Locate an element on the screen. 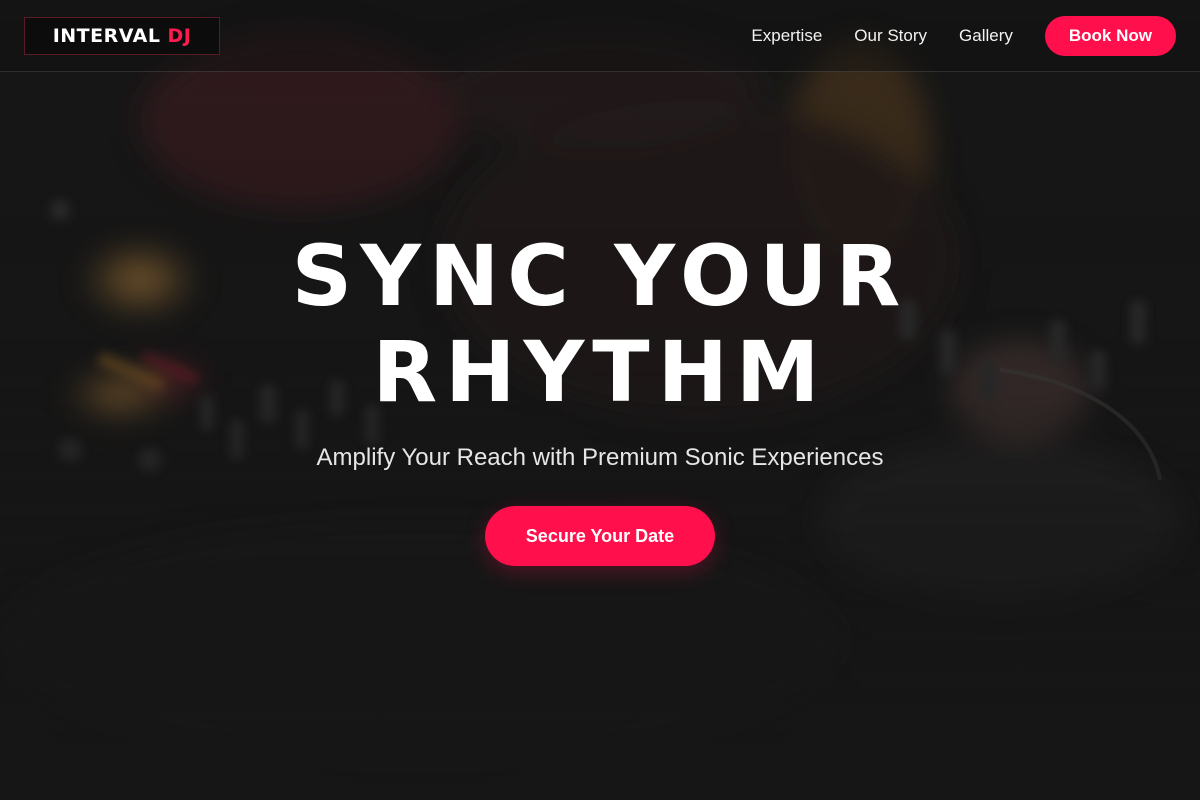  logo-text: INTERVAL is located at coordinates (106, 36).